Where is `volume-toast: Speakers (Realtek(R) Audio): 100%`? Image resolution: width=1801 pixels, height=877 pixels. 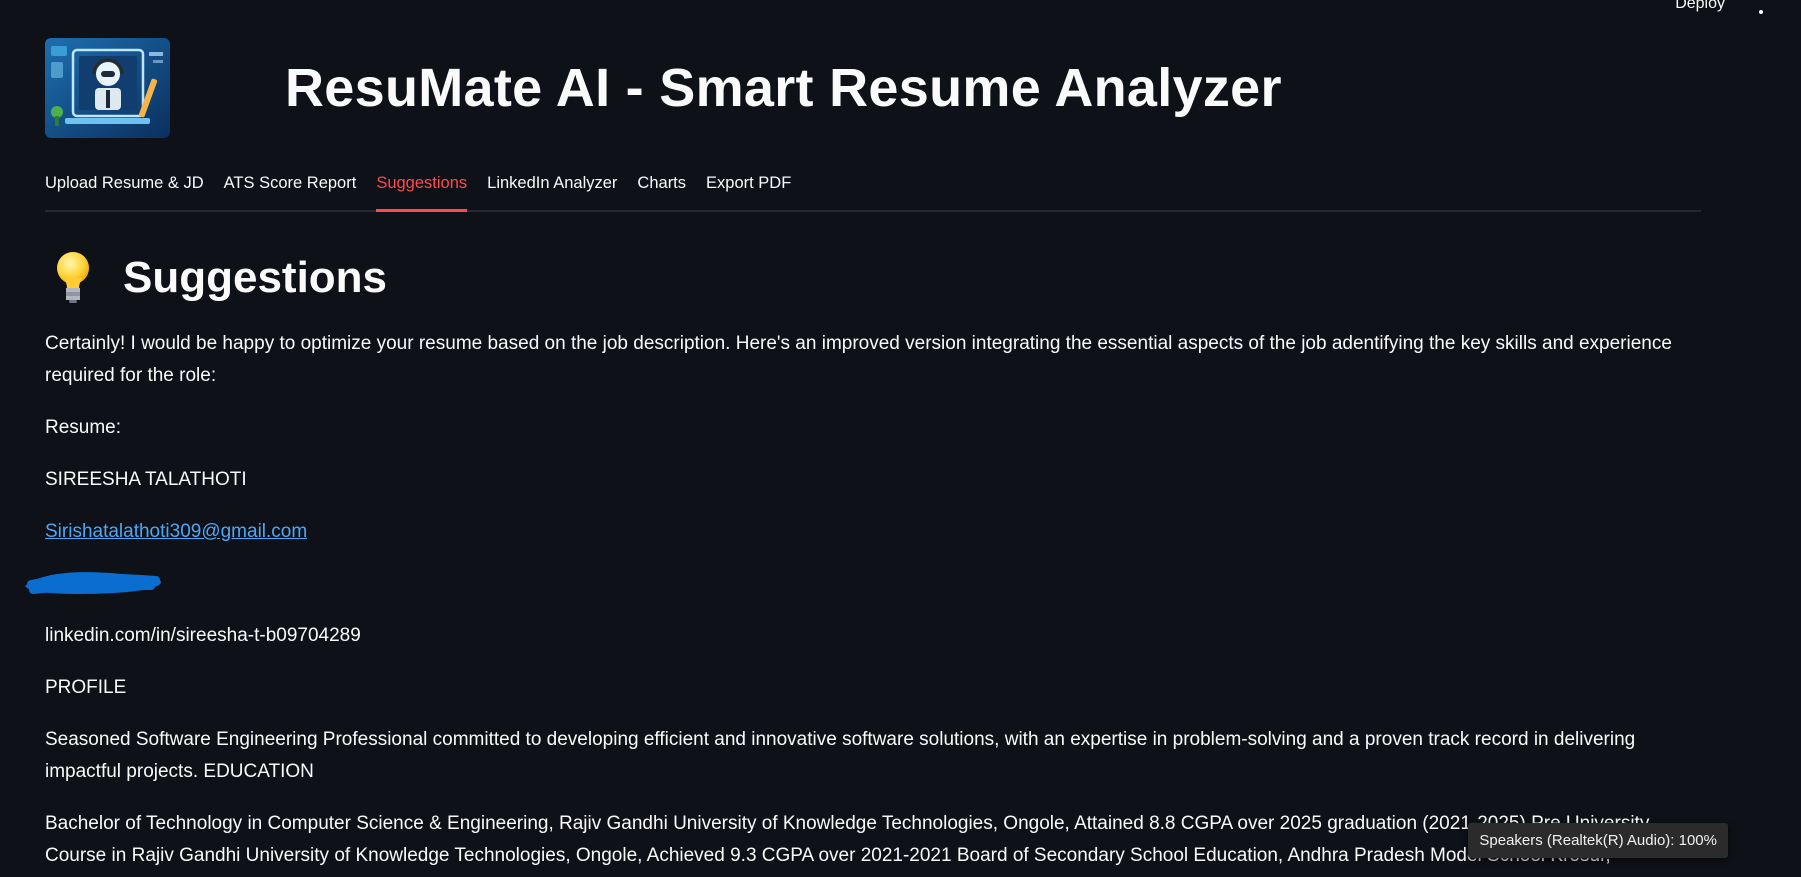
volume-toast: Speakers (Realtek(R) Audio): 100% is located at coordinates (1598, 840).